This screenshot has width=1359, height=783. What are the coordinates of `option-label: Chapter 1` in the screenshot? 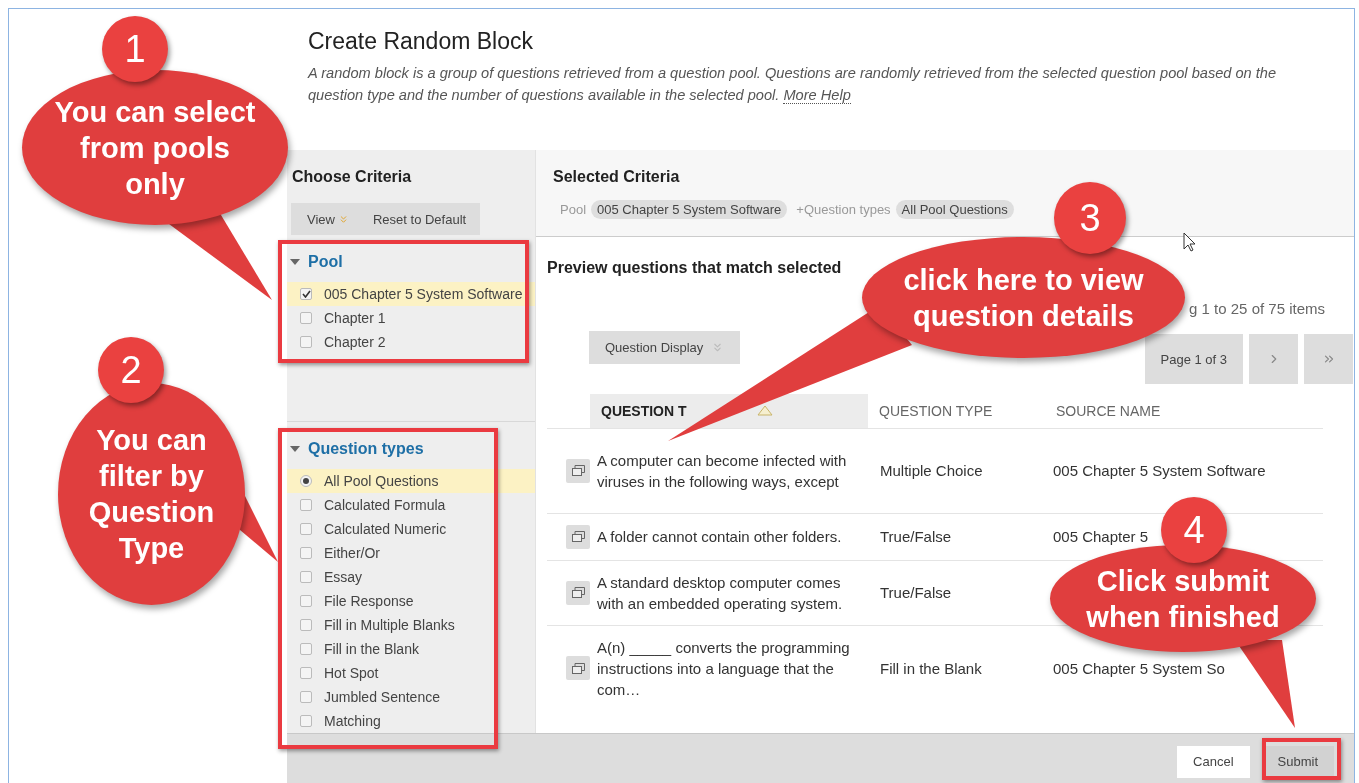 It's located at (355, 318).